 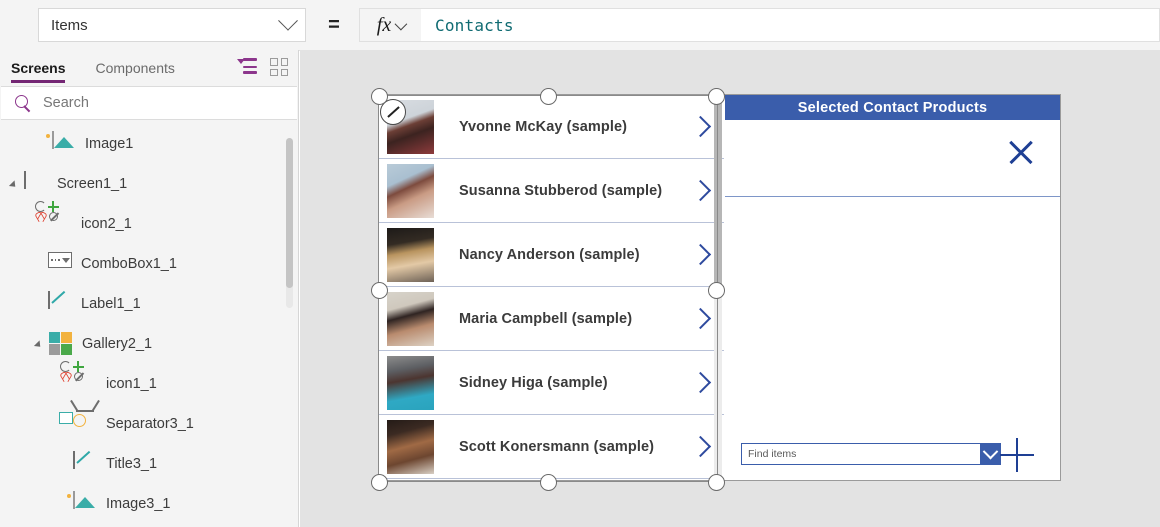 What do you see at coordinates (546, 318) in the screenshot?
I see `contact-name: Maria Campbell (sample)` at bounding box center [546, 318].